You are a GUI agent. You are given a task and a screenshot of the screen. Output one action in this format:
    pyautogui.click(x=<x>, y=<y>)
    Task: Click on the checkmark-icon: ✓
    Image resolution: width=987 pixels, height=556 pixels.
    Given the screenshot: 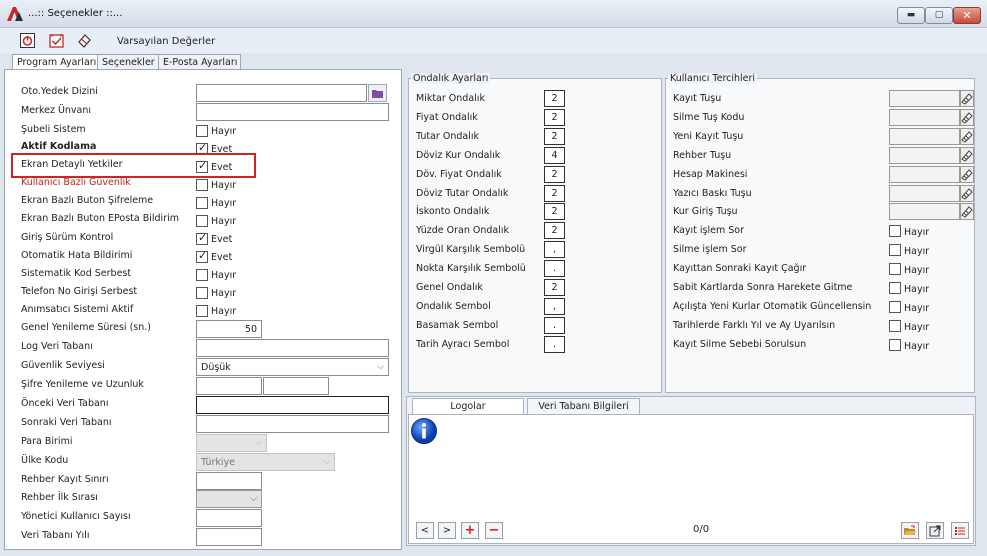 What is the action you would take?
    pyautogui.click(x=203, y=237)
    